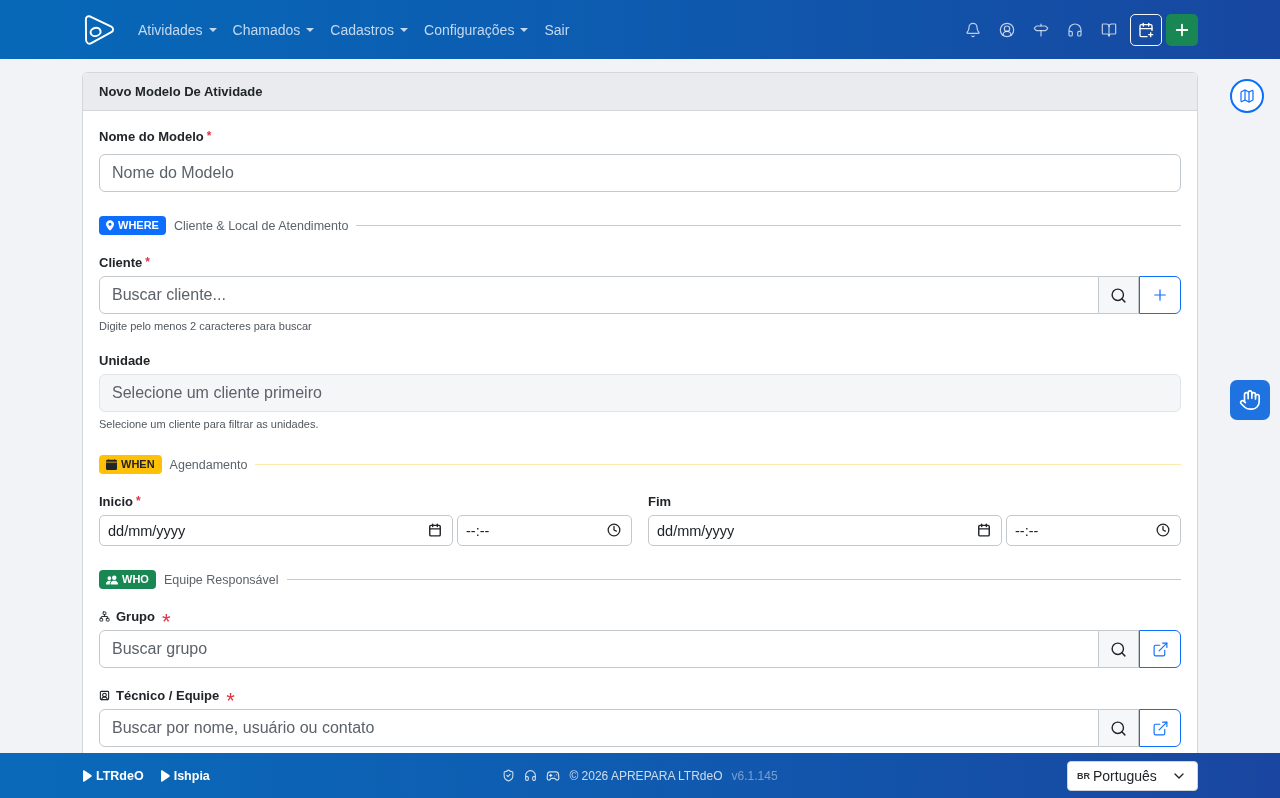 This screenshot has height=798, width=1280. What do you see at coordinates (184, 775) in the screenshot?
I see `footer-link: Ishpia` at bounding box center [184, 775].